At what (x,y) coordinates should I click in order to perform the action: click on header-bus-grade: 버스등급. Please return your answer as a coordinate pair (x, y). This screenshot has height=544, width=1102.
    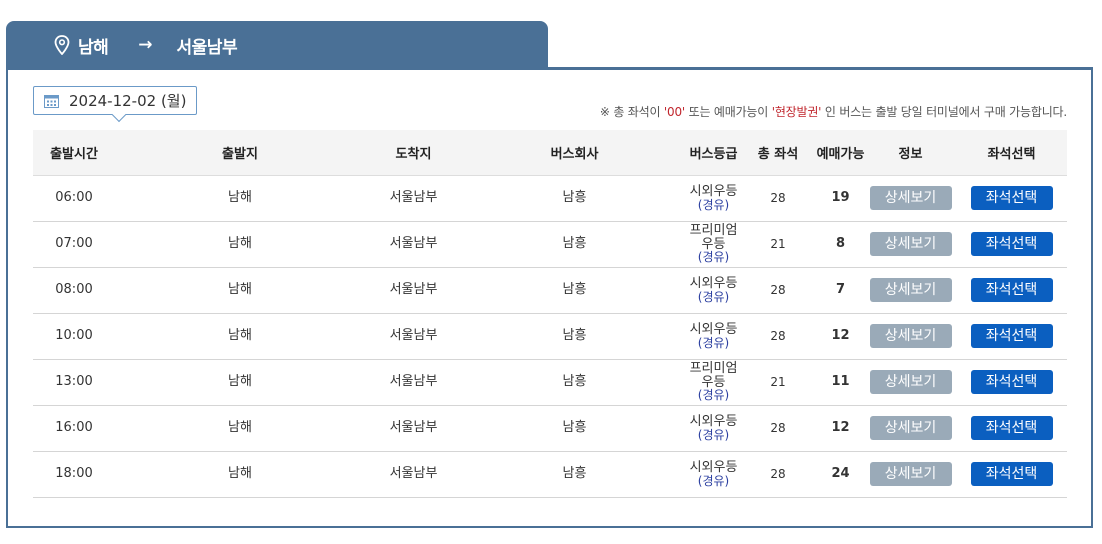
    Looking at the image, I should click on (713, 153).